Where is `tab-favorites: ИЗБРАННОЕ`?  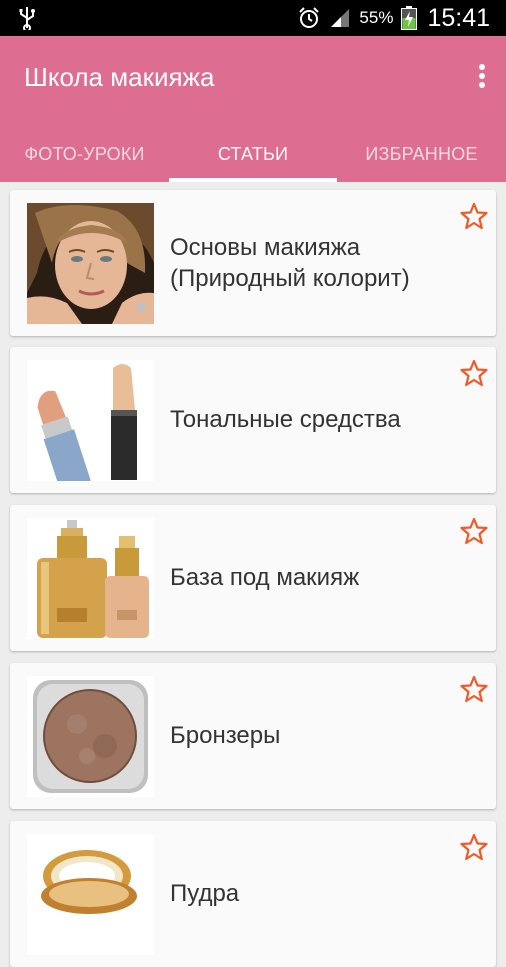 tab-favorites: ИЗБРАННОЕ is located at coordinates (421, 154).